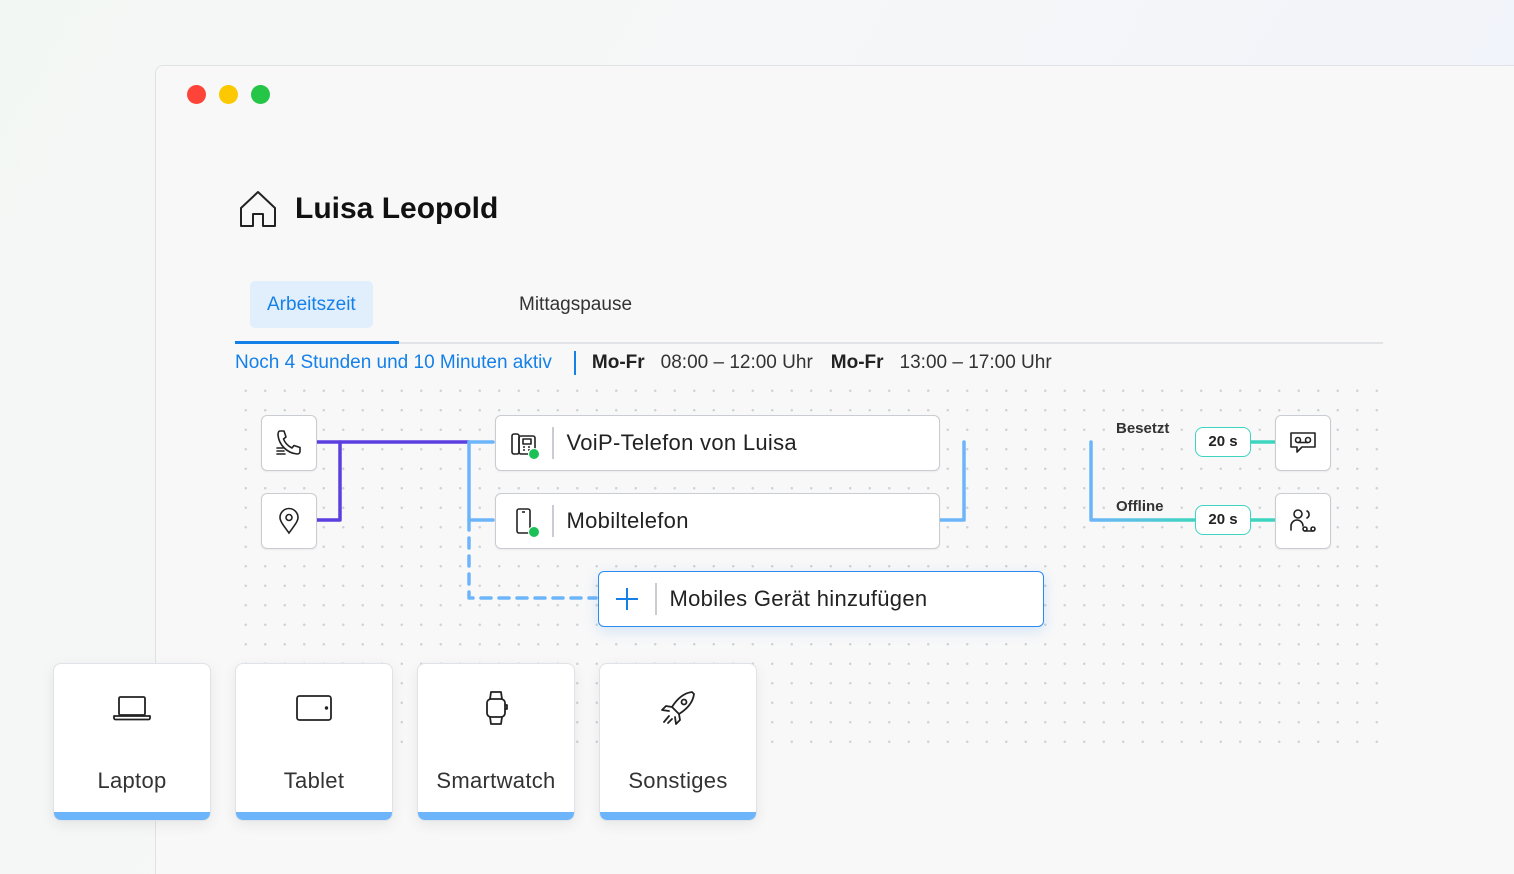 The width and height of the screenshot is (1514, 874). What do you see at coordinates (798, 598) in the screenshot?
I see `add-device-label: Mobiles Gerät hinzufügen` at bounding box center [798, 598].